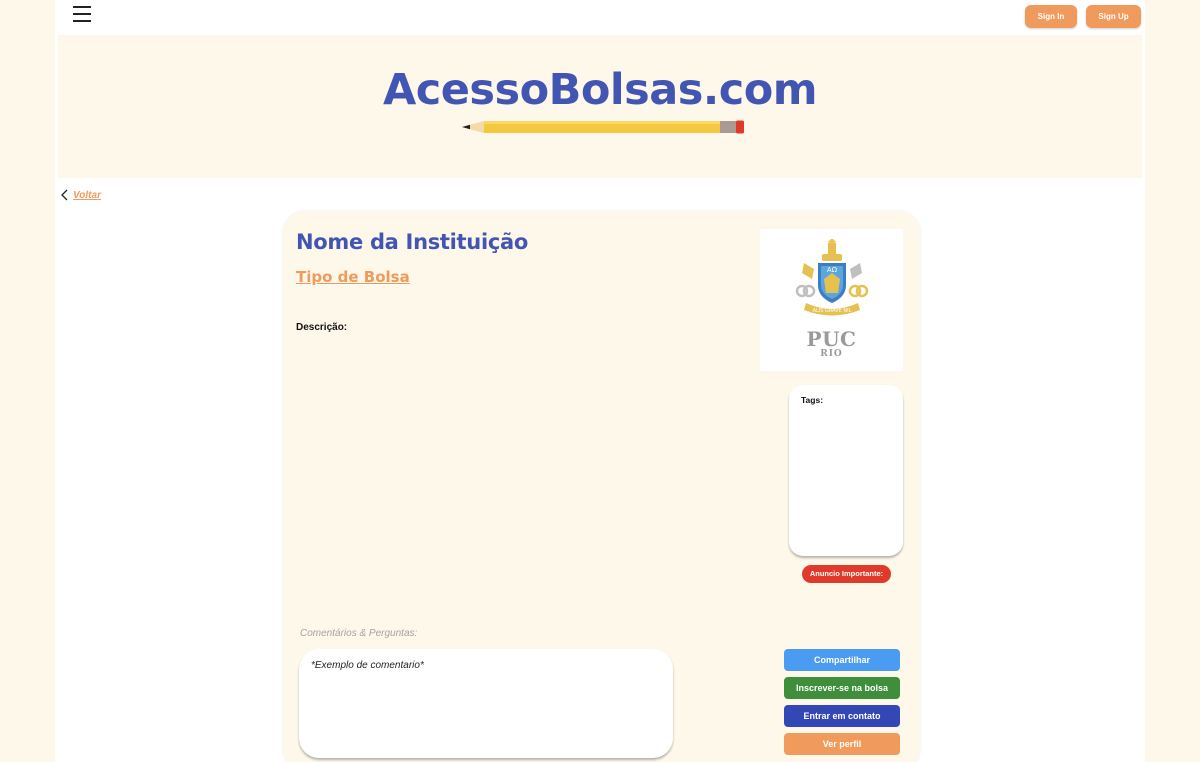 This screenshot has height=762, width=1200. Describe the element at coordinates (64, 195) in the screenshot. I see `chevron-left-icon` at that location.